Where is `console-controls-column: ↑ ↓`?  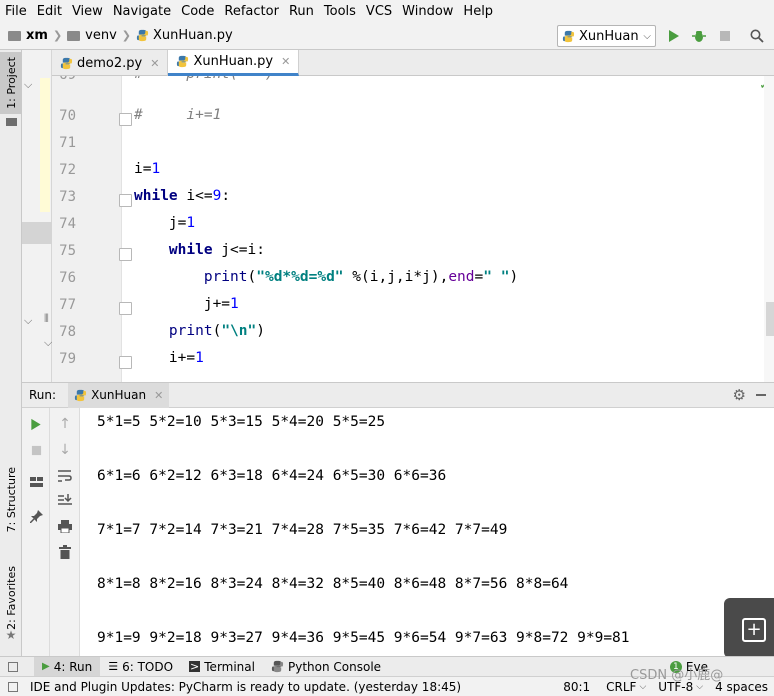
console-controls-column: ↑ ↓ is located at coordinates (65, 532).